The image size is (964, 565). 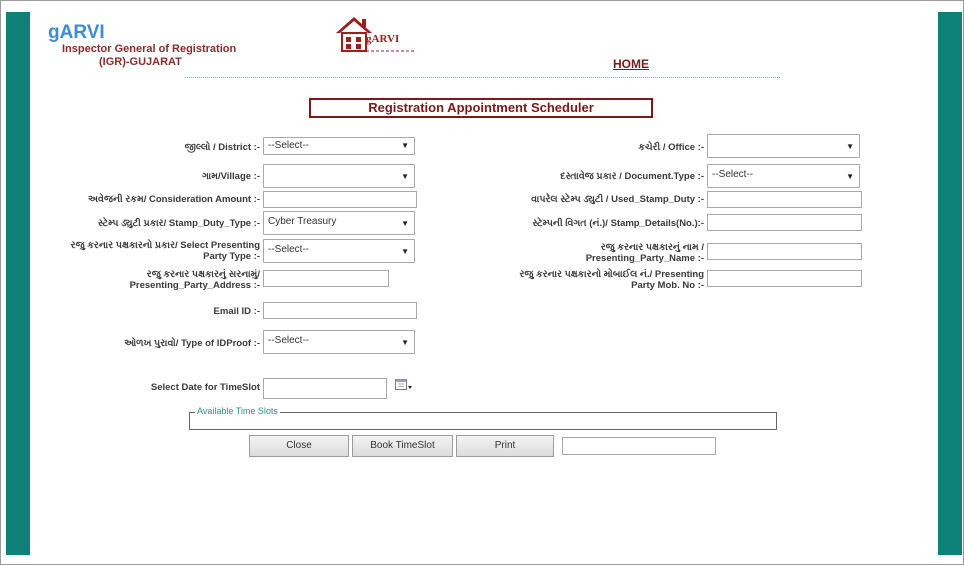 What do you see at coordinates (632, 176) in the screenshot?
I see `document-type-label: દસ્તાવેજ પ્રકાર / Document.Type :-` at bounding box center [632, 176].